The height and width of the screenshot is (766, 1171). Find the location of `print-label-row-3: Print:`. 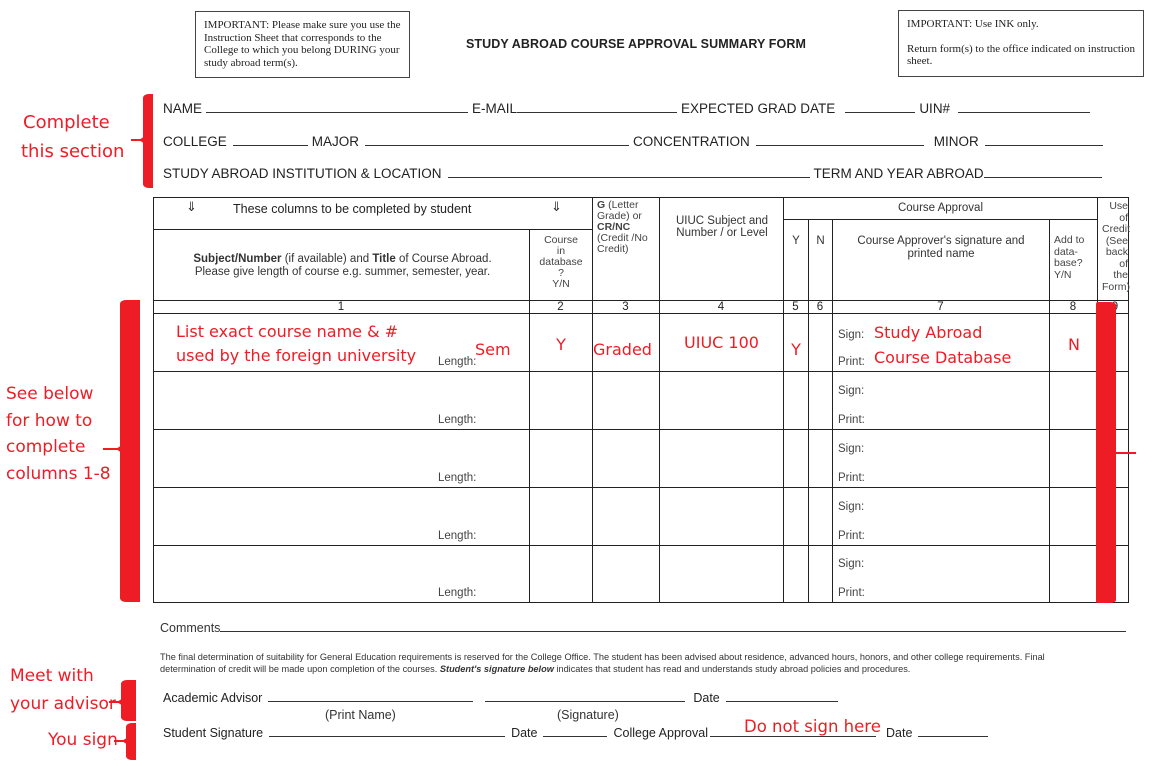

print-label-row-3: Print: is located at coordinates (851, 478).